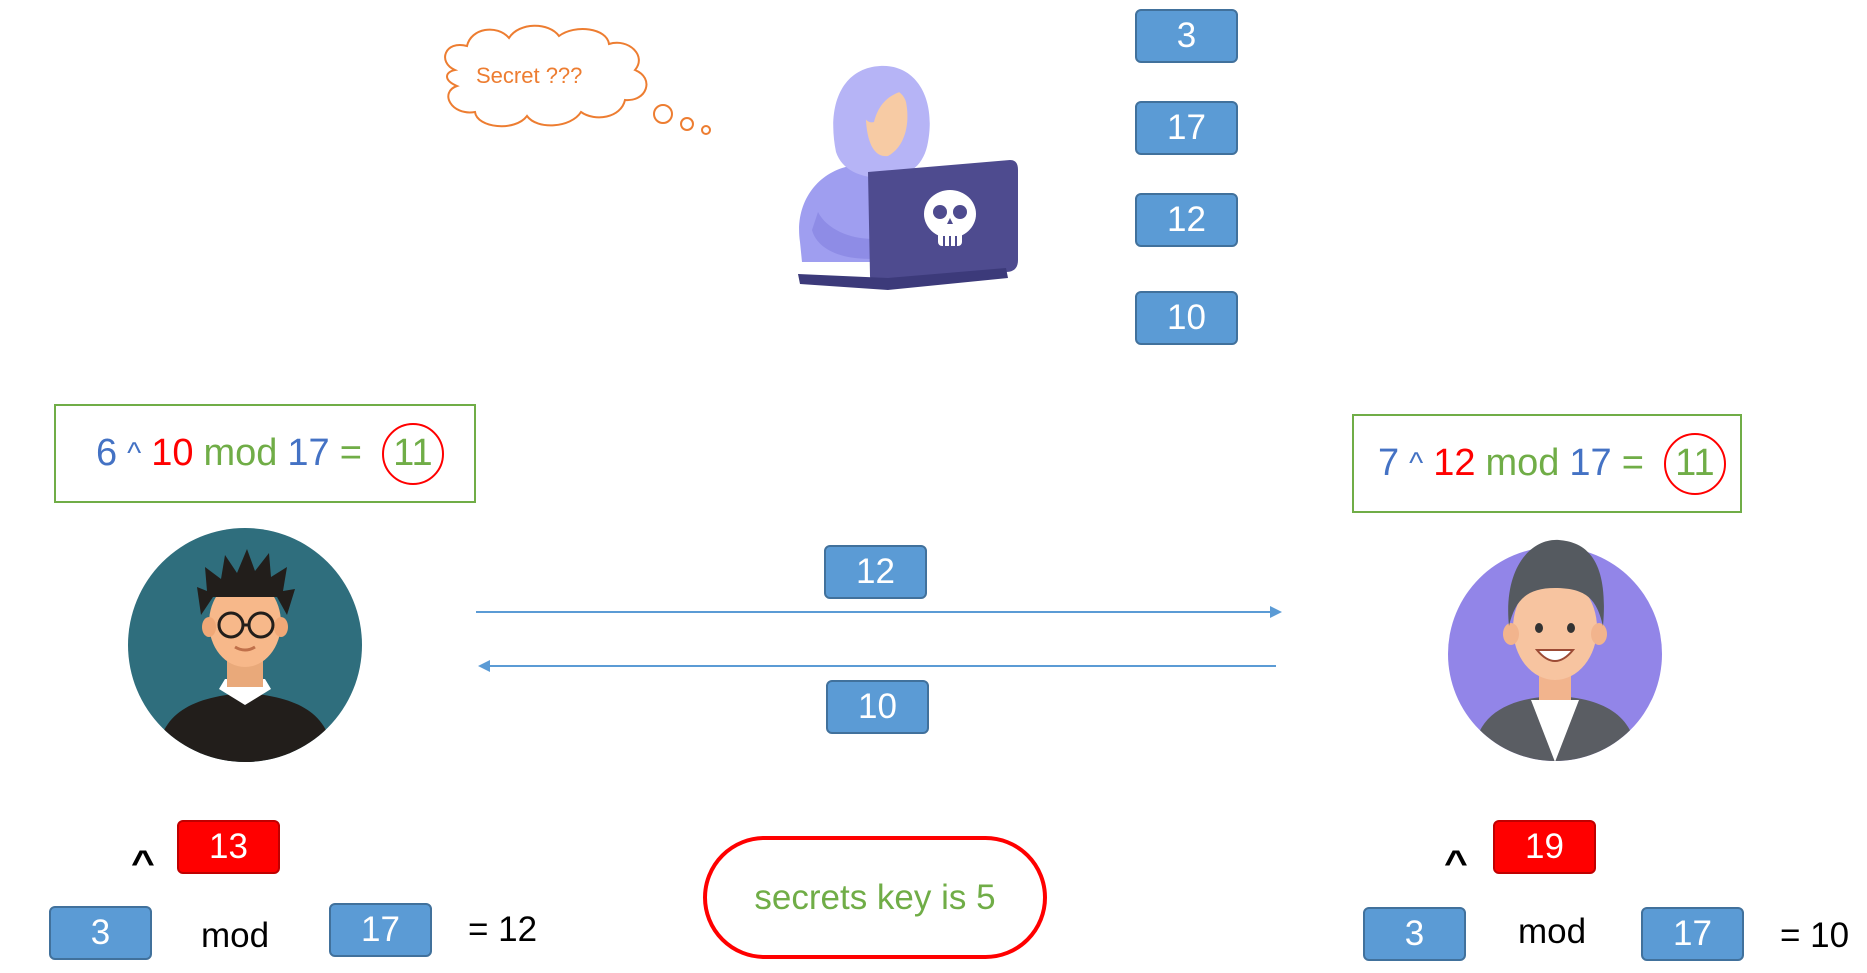 The height and width of the screenshot is (973, 1867). What do you see at coordinates (1186, 318) in the screenshot?
I see `eve-value-box: 10` at bounding box center [1186, 318].